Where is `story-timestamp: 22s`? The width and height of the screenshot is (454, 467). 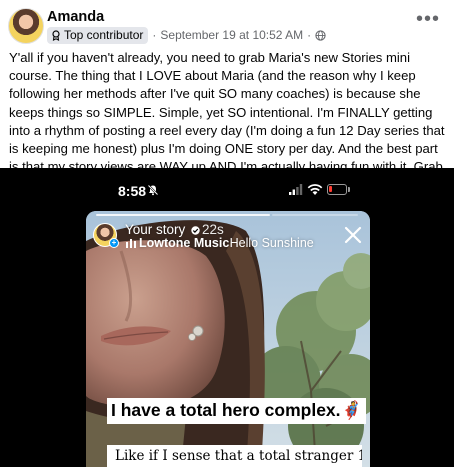 story-timestamp: 22s is located at coordinates (213, 229).